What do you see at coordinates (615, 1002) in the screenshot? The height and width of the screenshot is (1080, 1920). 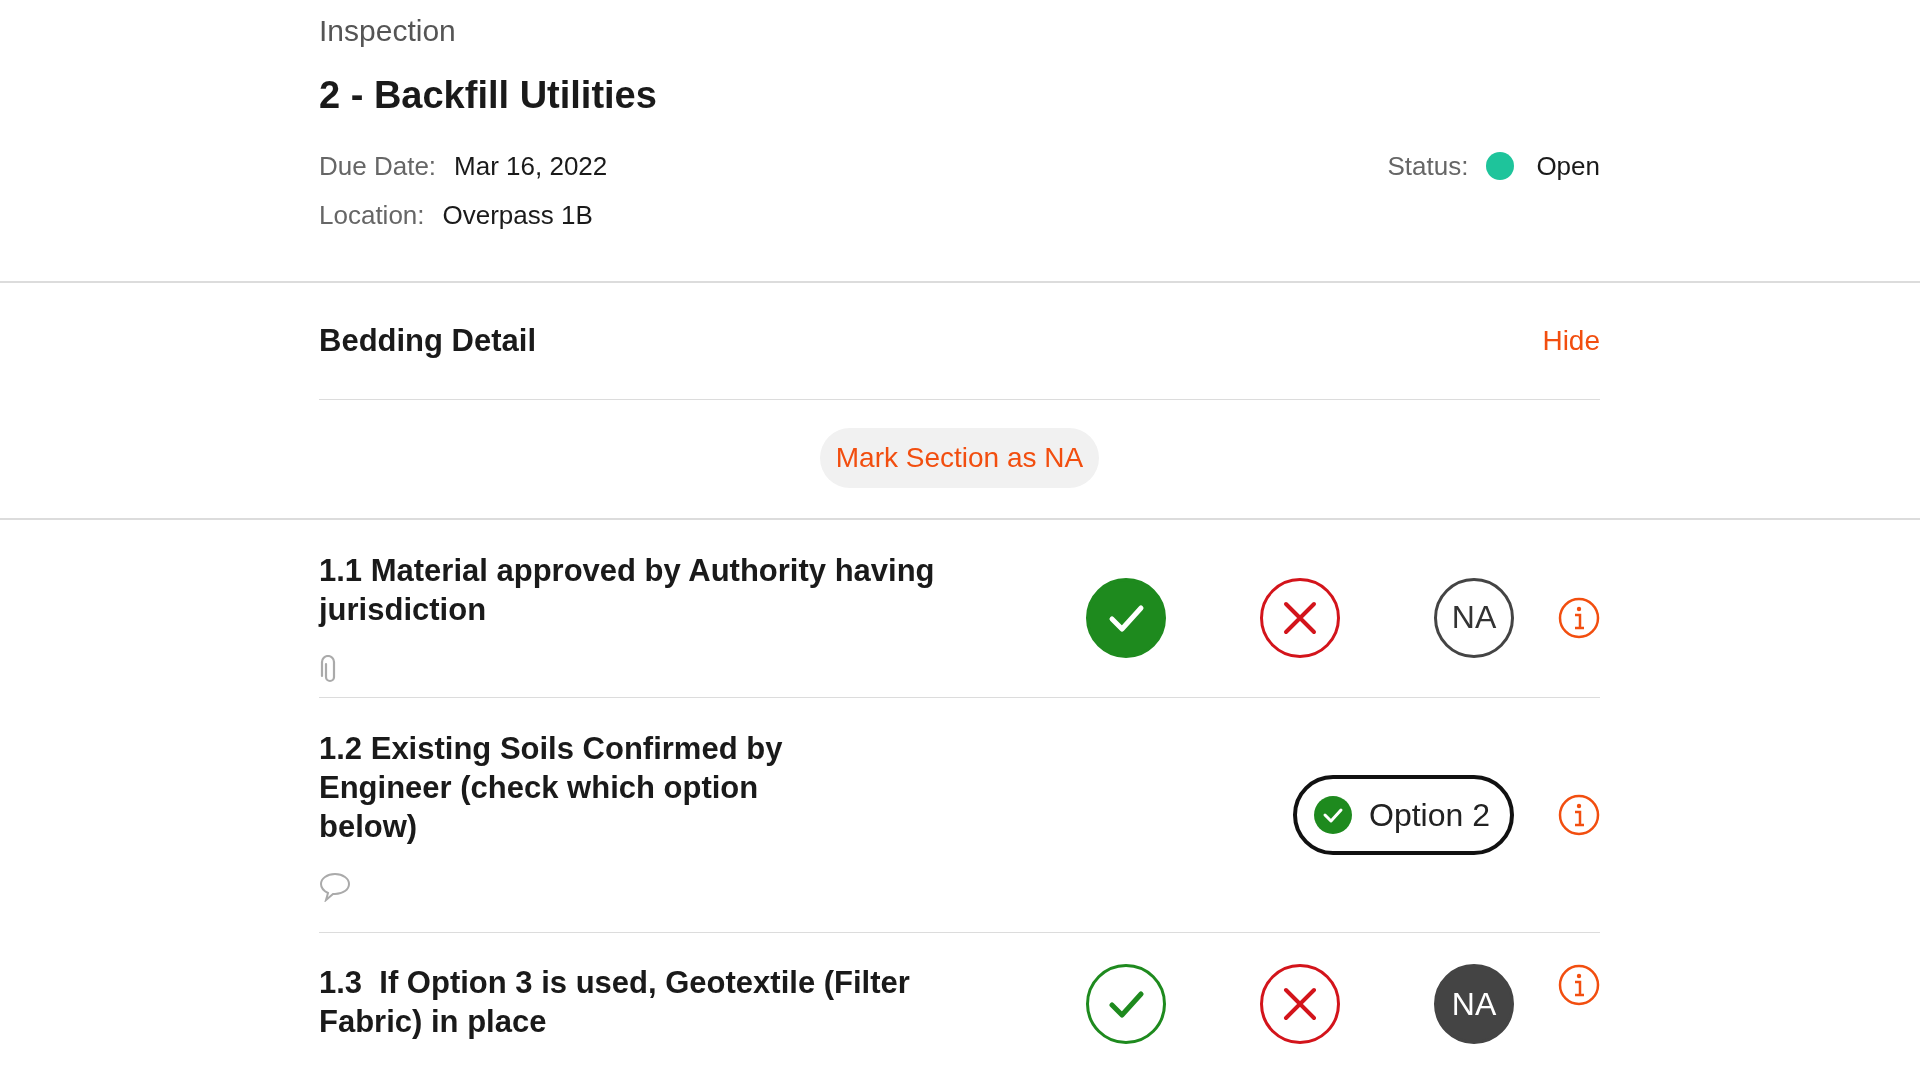 I see `checklist-item-text: 1.3 If Option 3 is used, Geotextile (Filter Fabric) in place` at bounding box center [615, 1002].